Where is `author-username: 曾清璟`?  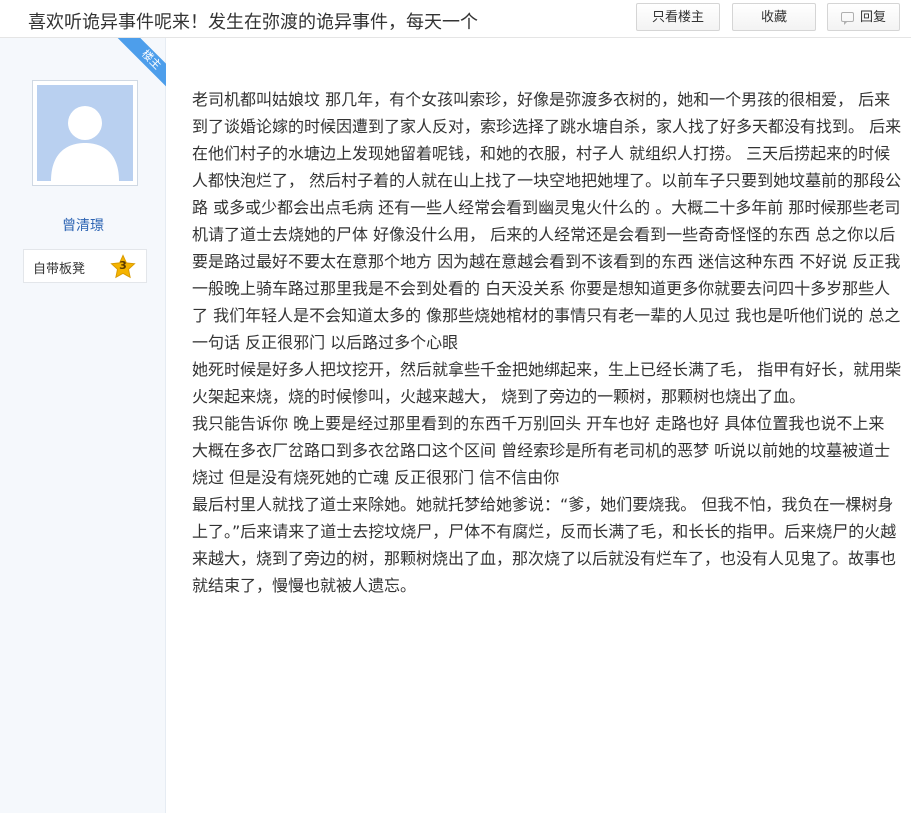
author-username: 曾清璟 is located at coordinates (83, 225).